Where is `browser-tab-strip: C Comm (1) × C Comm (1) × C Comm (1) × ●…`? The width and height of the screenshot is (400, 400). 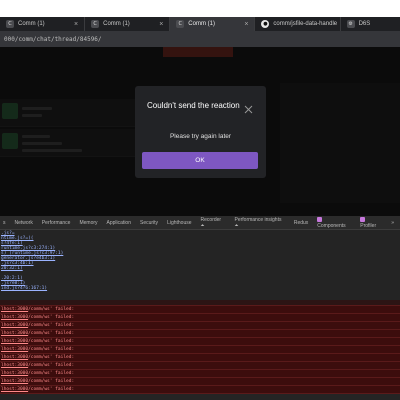 browser-tab-strip: C Comm (1) × C Comm (1) × C Comm (1) × ●… is located at coordinates (200, 24).